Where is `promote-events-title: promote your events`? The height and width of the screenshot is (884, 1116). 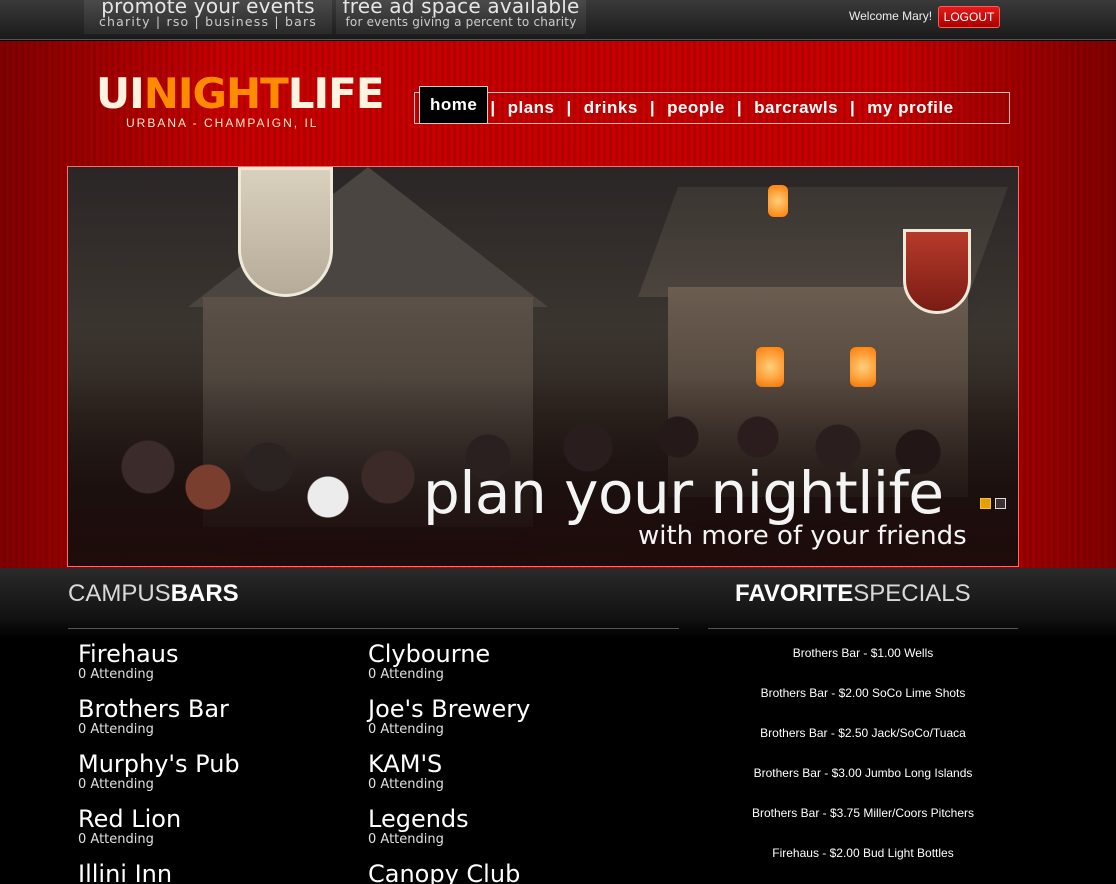 promote-events-title: promote your events is located at coordinates (208, 9).